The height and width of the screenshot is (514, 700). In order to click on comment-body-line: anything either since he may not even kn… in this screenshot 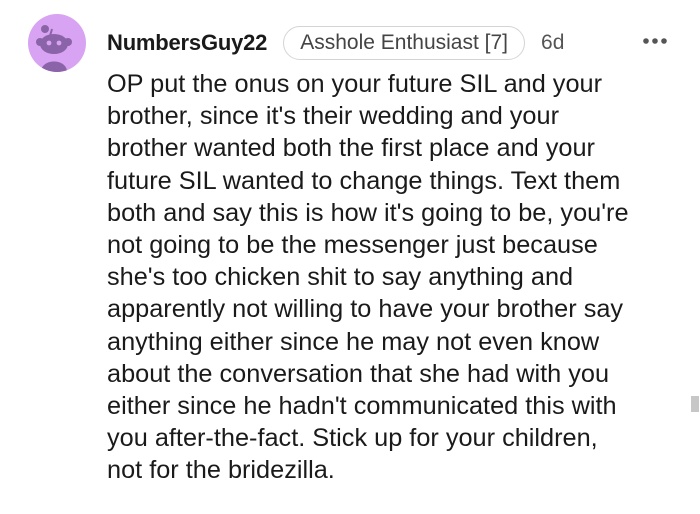, I will do `click(353, 341)`.